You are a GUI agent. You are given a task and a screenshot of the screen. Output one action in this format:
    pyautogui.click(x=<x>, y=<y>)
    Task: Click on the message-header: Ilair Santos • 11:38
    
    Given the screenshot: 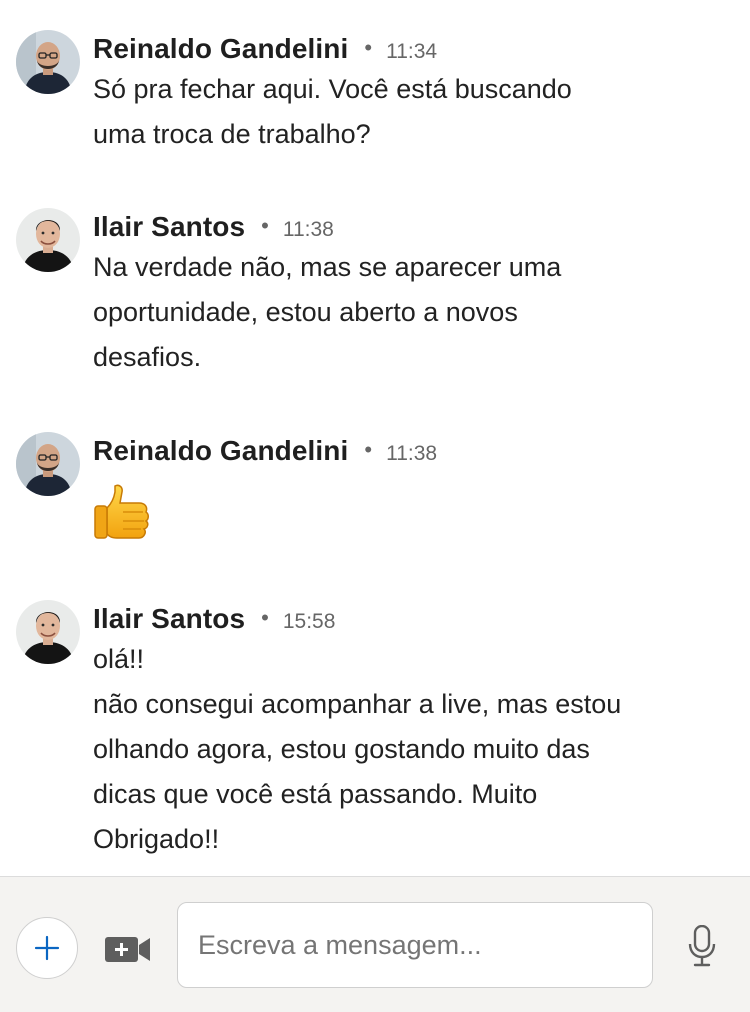 What is the action you would take?
    pyautogui.click(x=213, y=227)
    